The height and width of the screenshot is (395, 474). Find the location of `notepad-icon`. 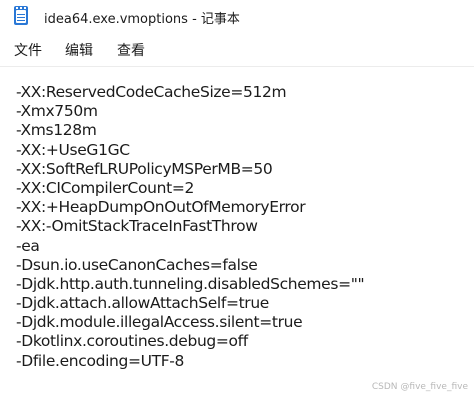

notepad-icon is located at coordinates (21, 15).